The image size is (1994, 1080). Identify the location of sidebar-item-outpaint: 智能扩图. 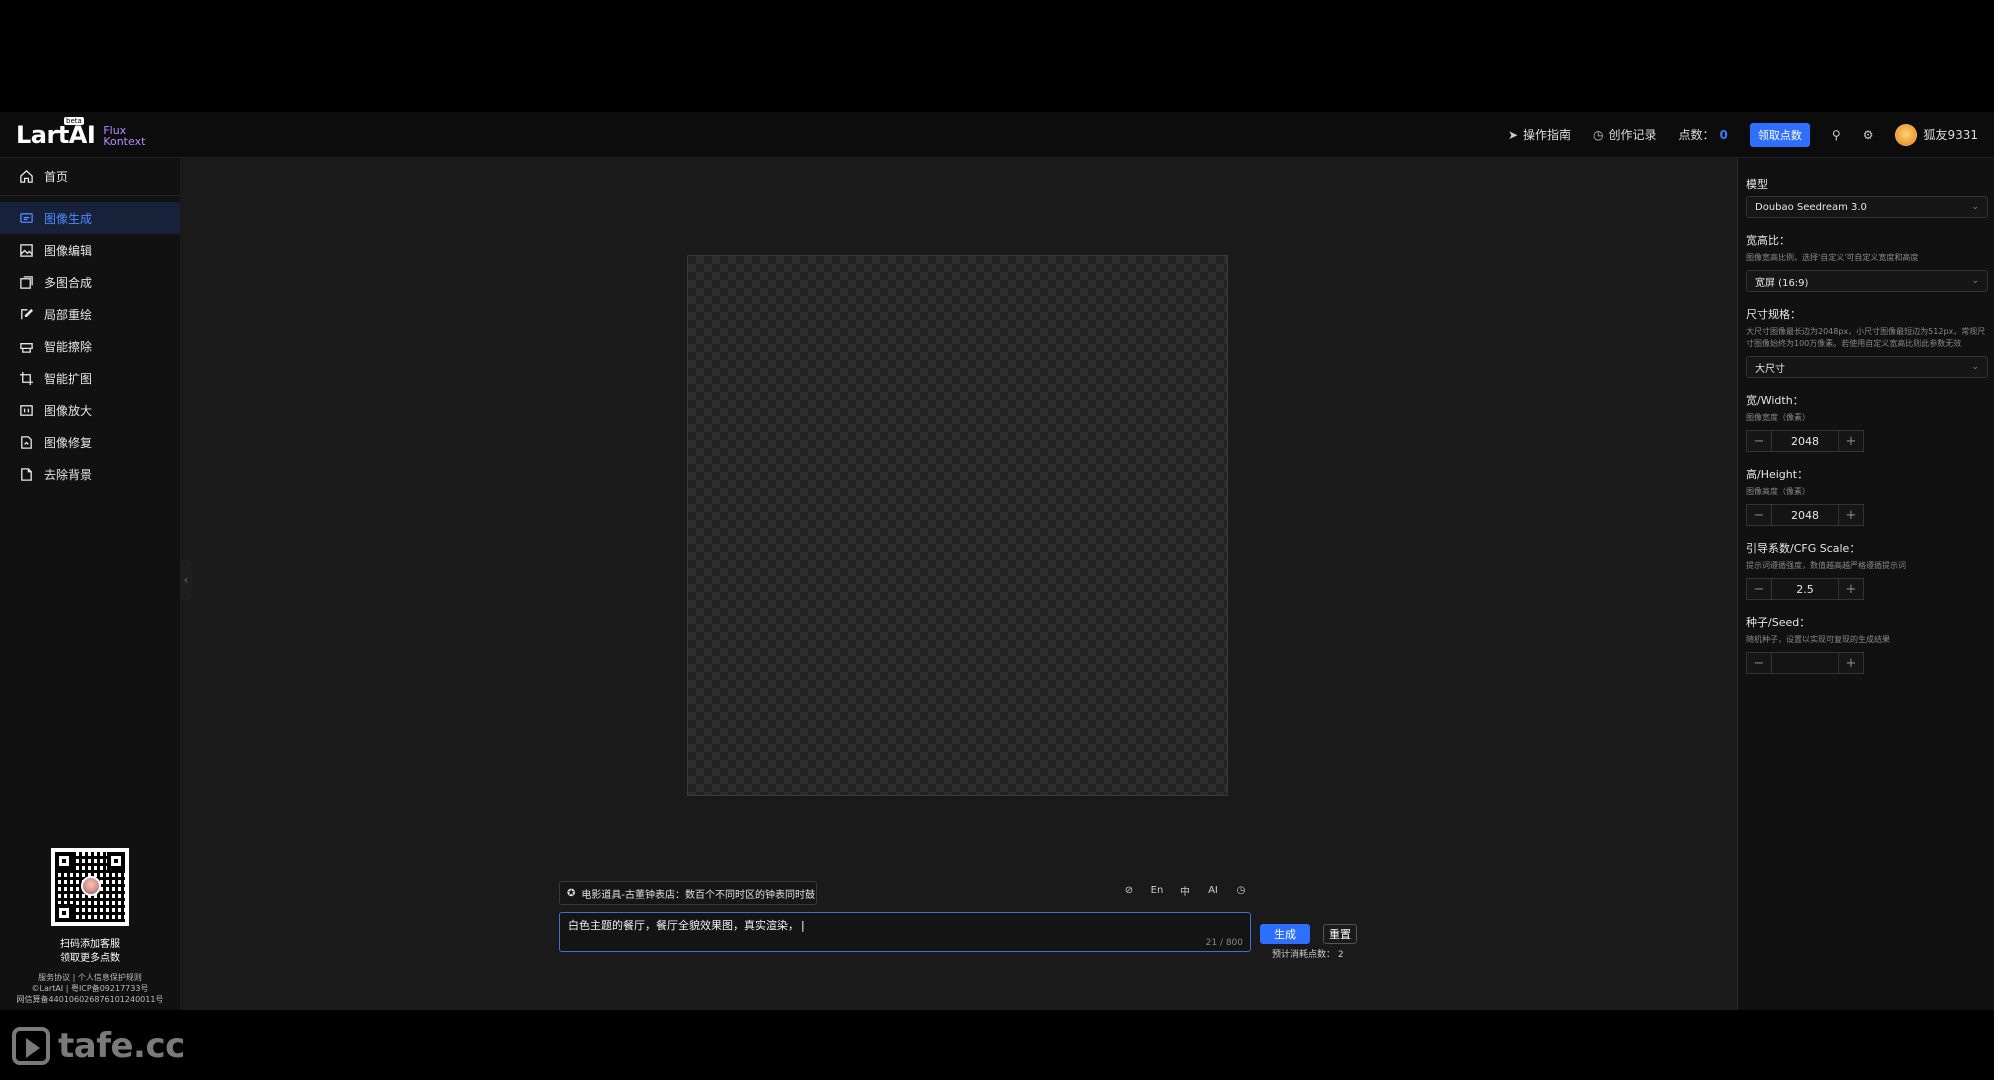
(90, 378).